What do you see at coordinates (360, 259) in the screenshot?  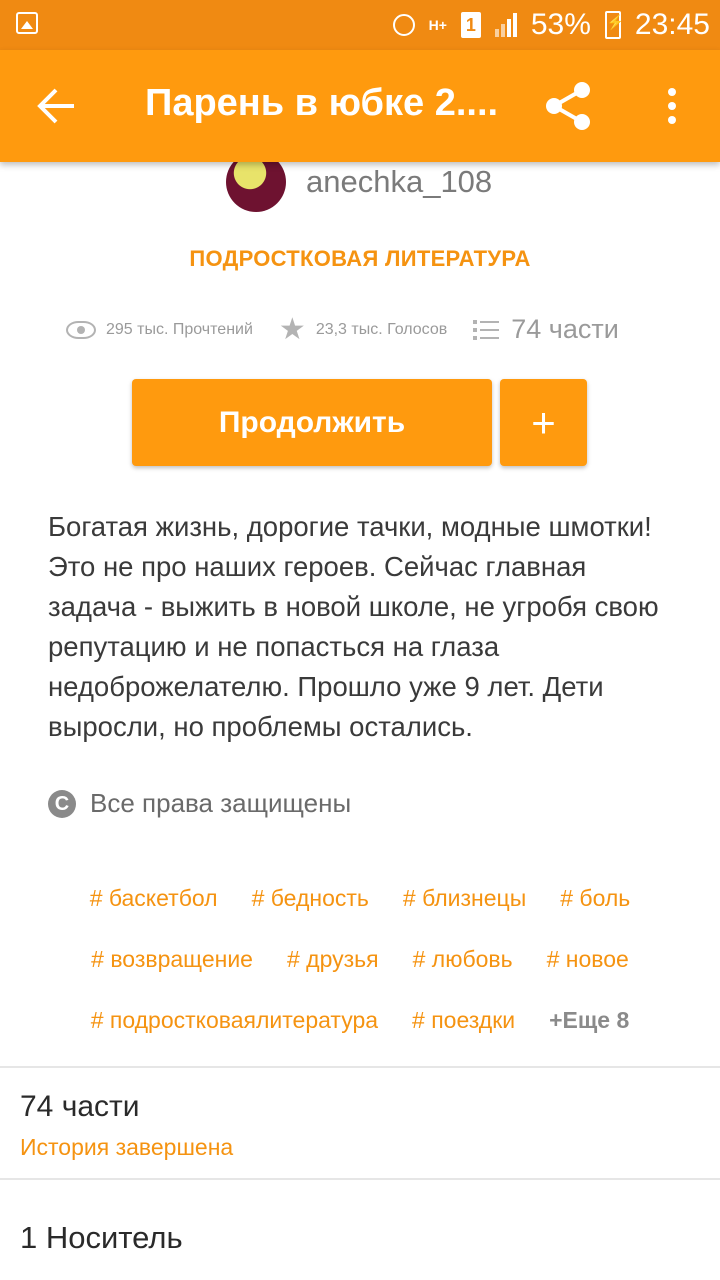 I see `genre-label: ПОДРОСТКОВАЯ ЛИТЕРАТУРА` at bounding box center [360, 259].